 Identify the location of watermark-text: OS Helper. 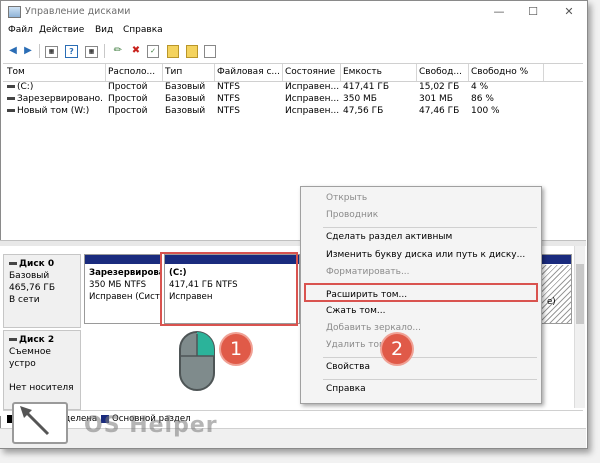
(151, 425).